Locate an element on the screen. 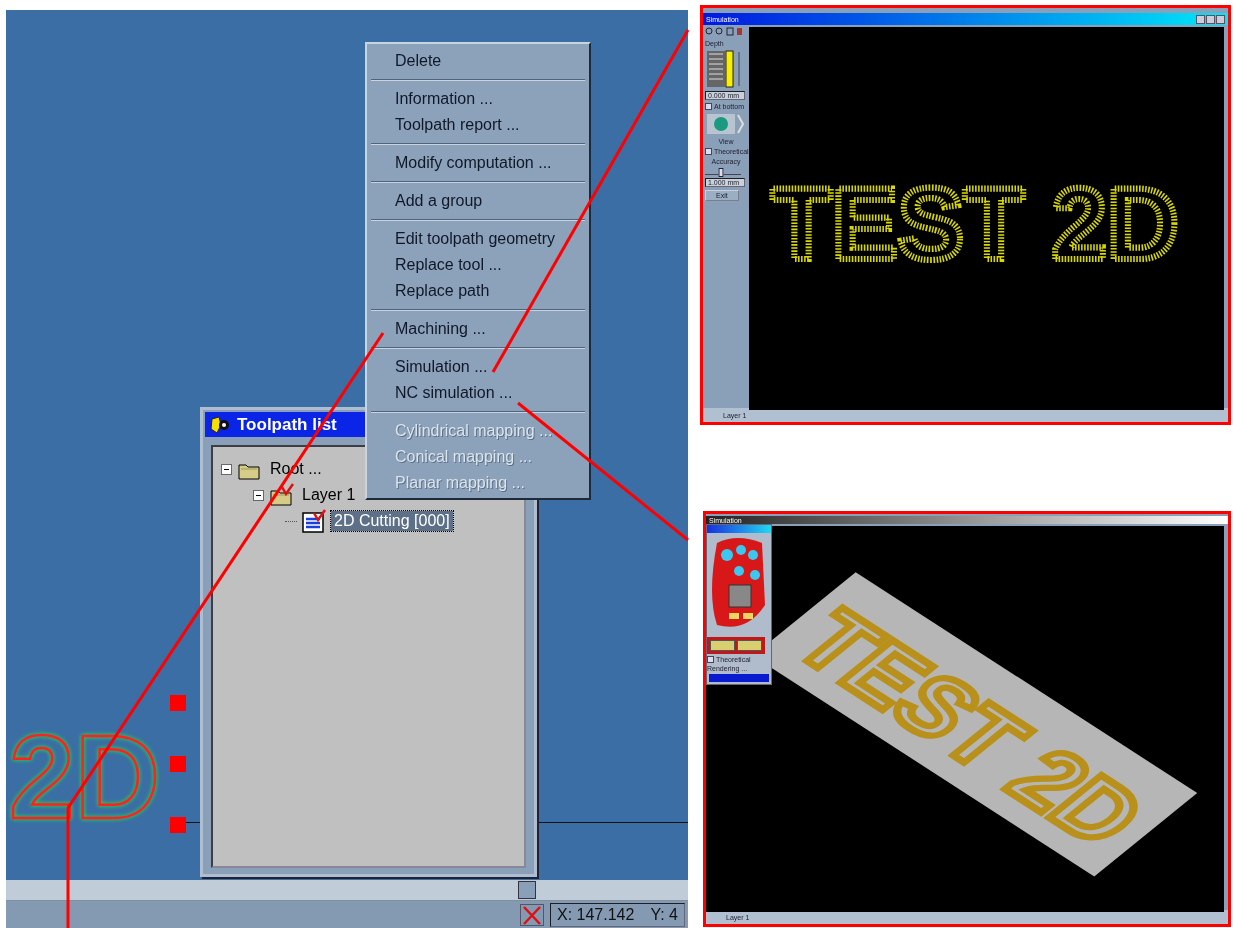 The image size is (1233, 928). horizontal-scrollbar is located at coordinates (347, 890).